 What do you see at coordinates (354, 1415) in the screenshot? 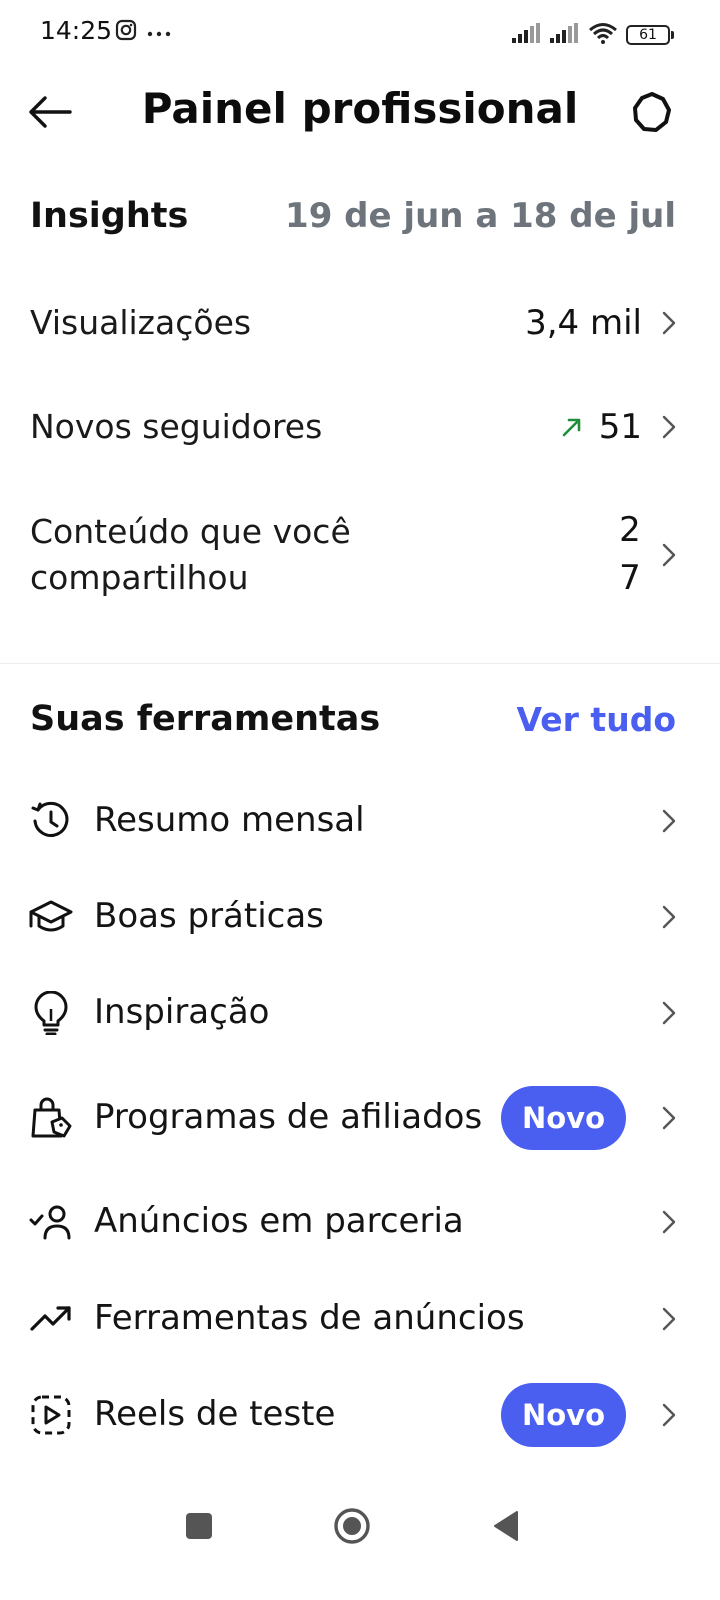
I see `tool-item-trial-reels: Reels de teste Novo` at bounding box center [354, 1415].